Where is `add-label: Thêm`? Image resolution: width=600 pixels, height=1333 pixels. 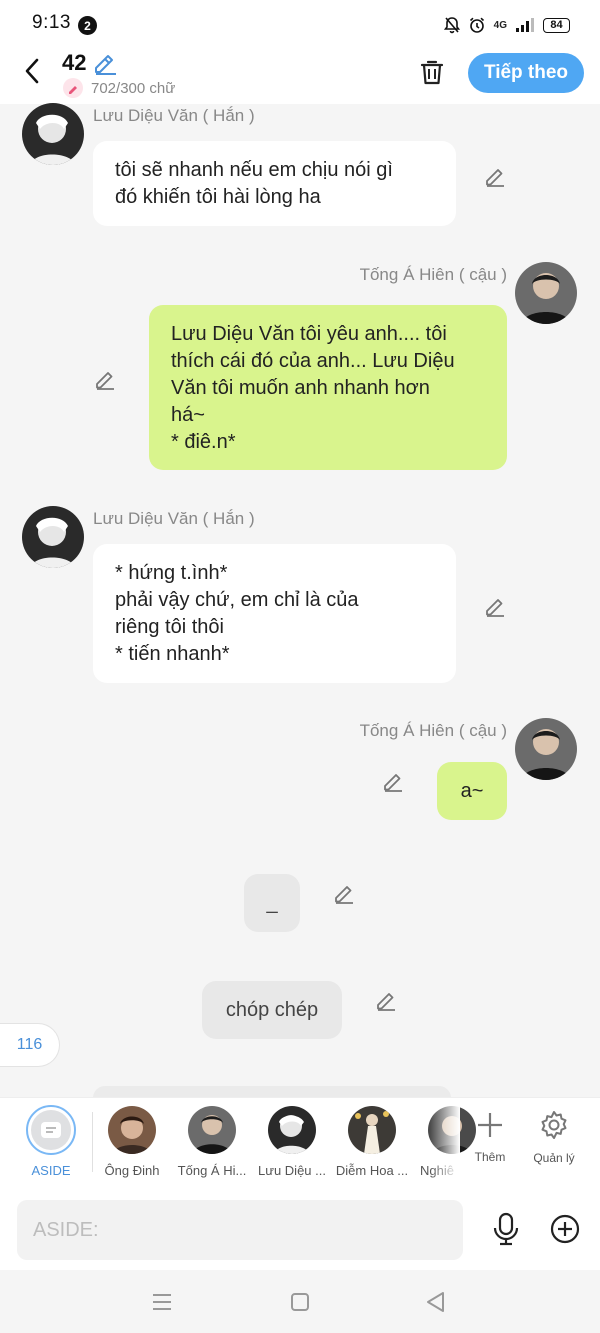 add-label: Thêm is located at coordinates (490, 1157).